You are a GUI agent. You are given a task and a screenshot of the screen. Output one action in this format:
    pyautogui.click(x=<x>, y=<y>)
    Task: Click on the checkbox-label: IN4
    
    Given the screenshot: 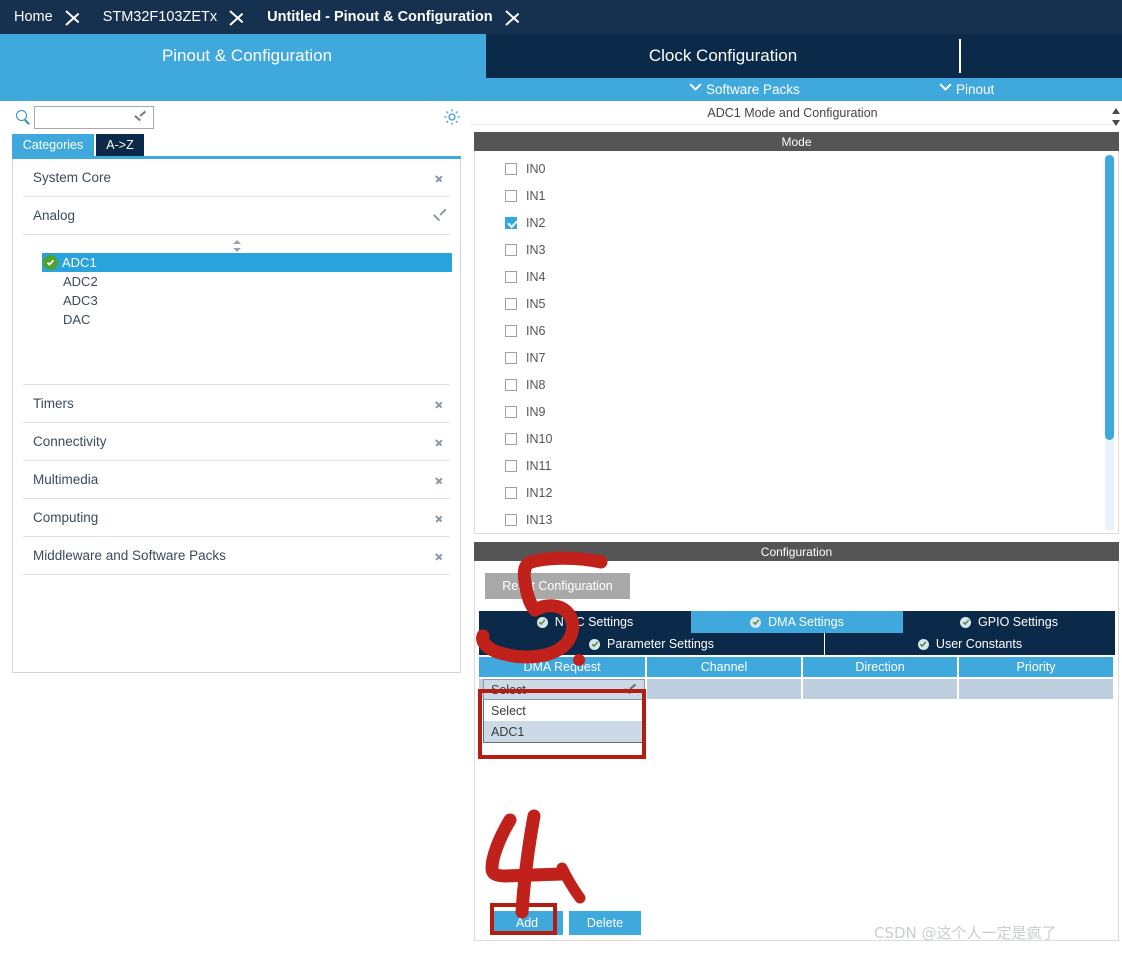 What is the action you would take?
    pyautogui.click(x=536, y=276)
    